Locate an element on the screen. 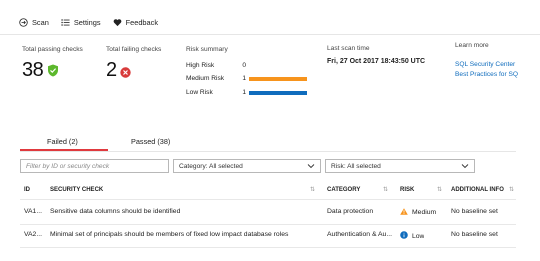 The height and width of the screenshot is (261, 540). heart-icon is located at coordinates (117, 22).